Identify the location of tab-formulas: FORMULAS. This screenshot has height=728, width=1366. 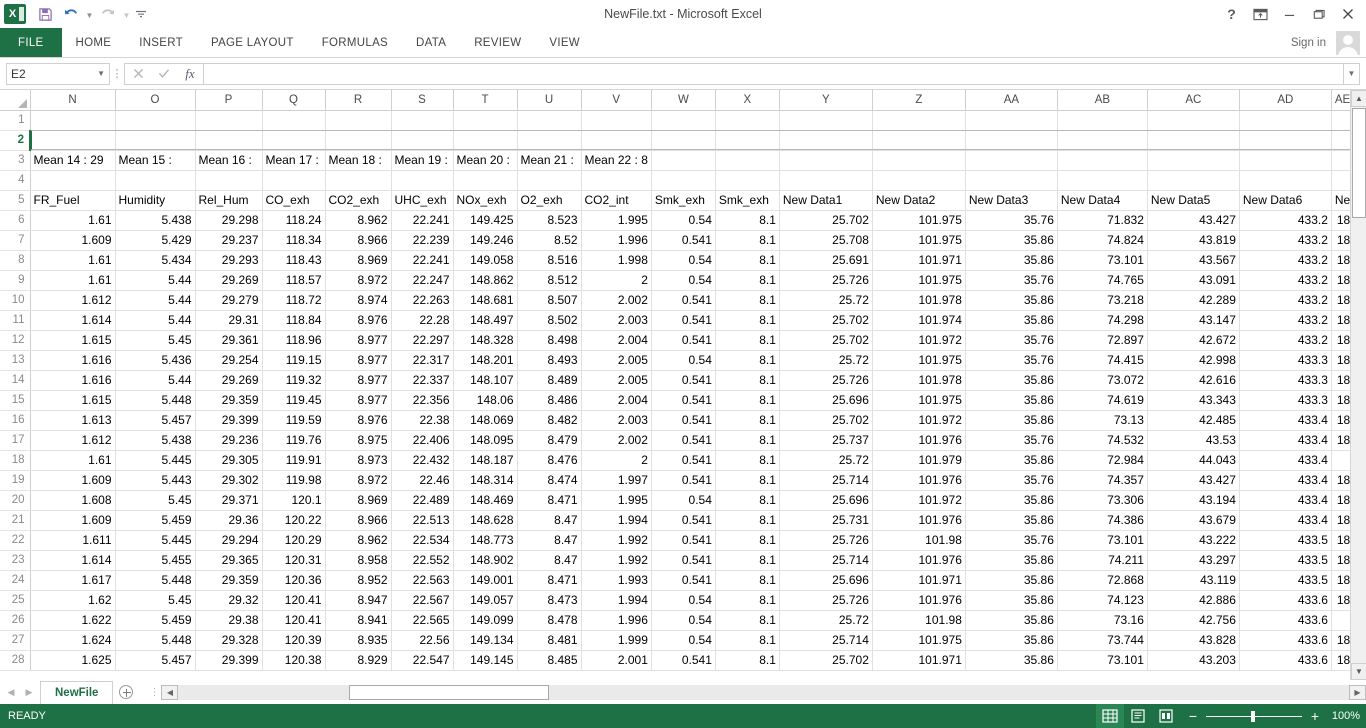
(355, 43).